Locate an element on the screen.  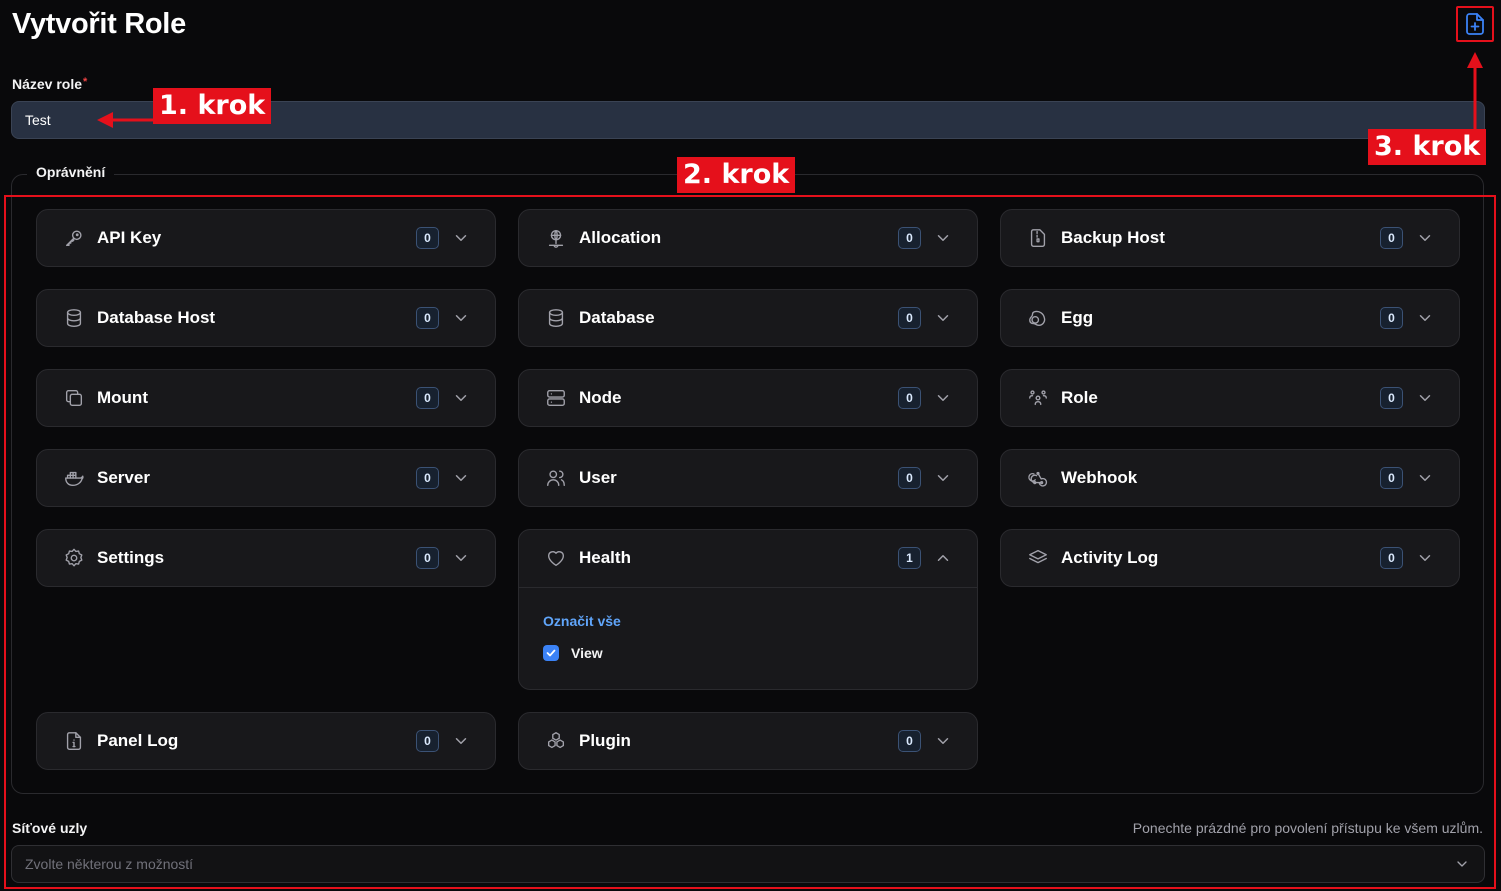
permission-card-role: Role 0 is located at coordinates (1230, 398).